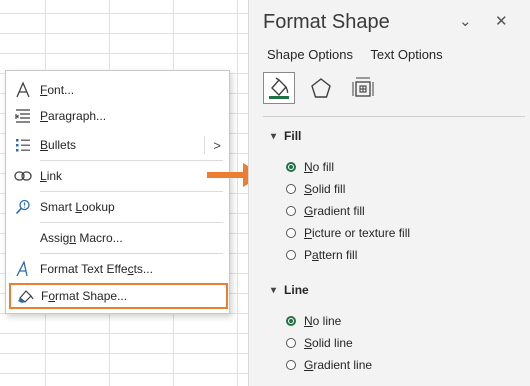  What do you see at coordinates (290, 290) in the screenshot?
I see `line-section-header: ▾ Line` at bounding box center [290, 290].